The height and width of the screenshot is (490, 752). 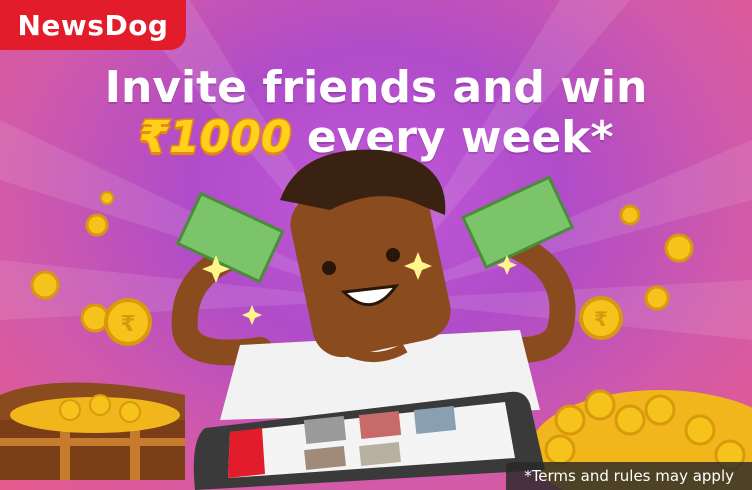 What do you see at coordinates (92, 431) in the screenshot?
I see `treasure-chest-icon` at bounding box center [92, 431].